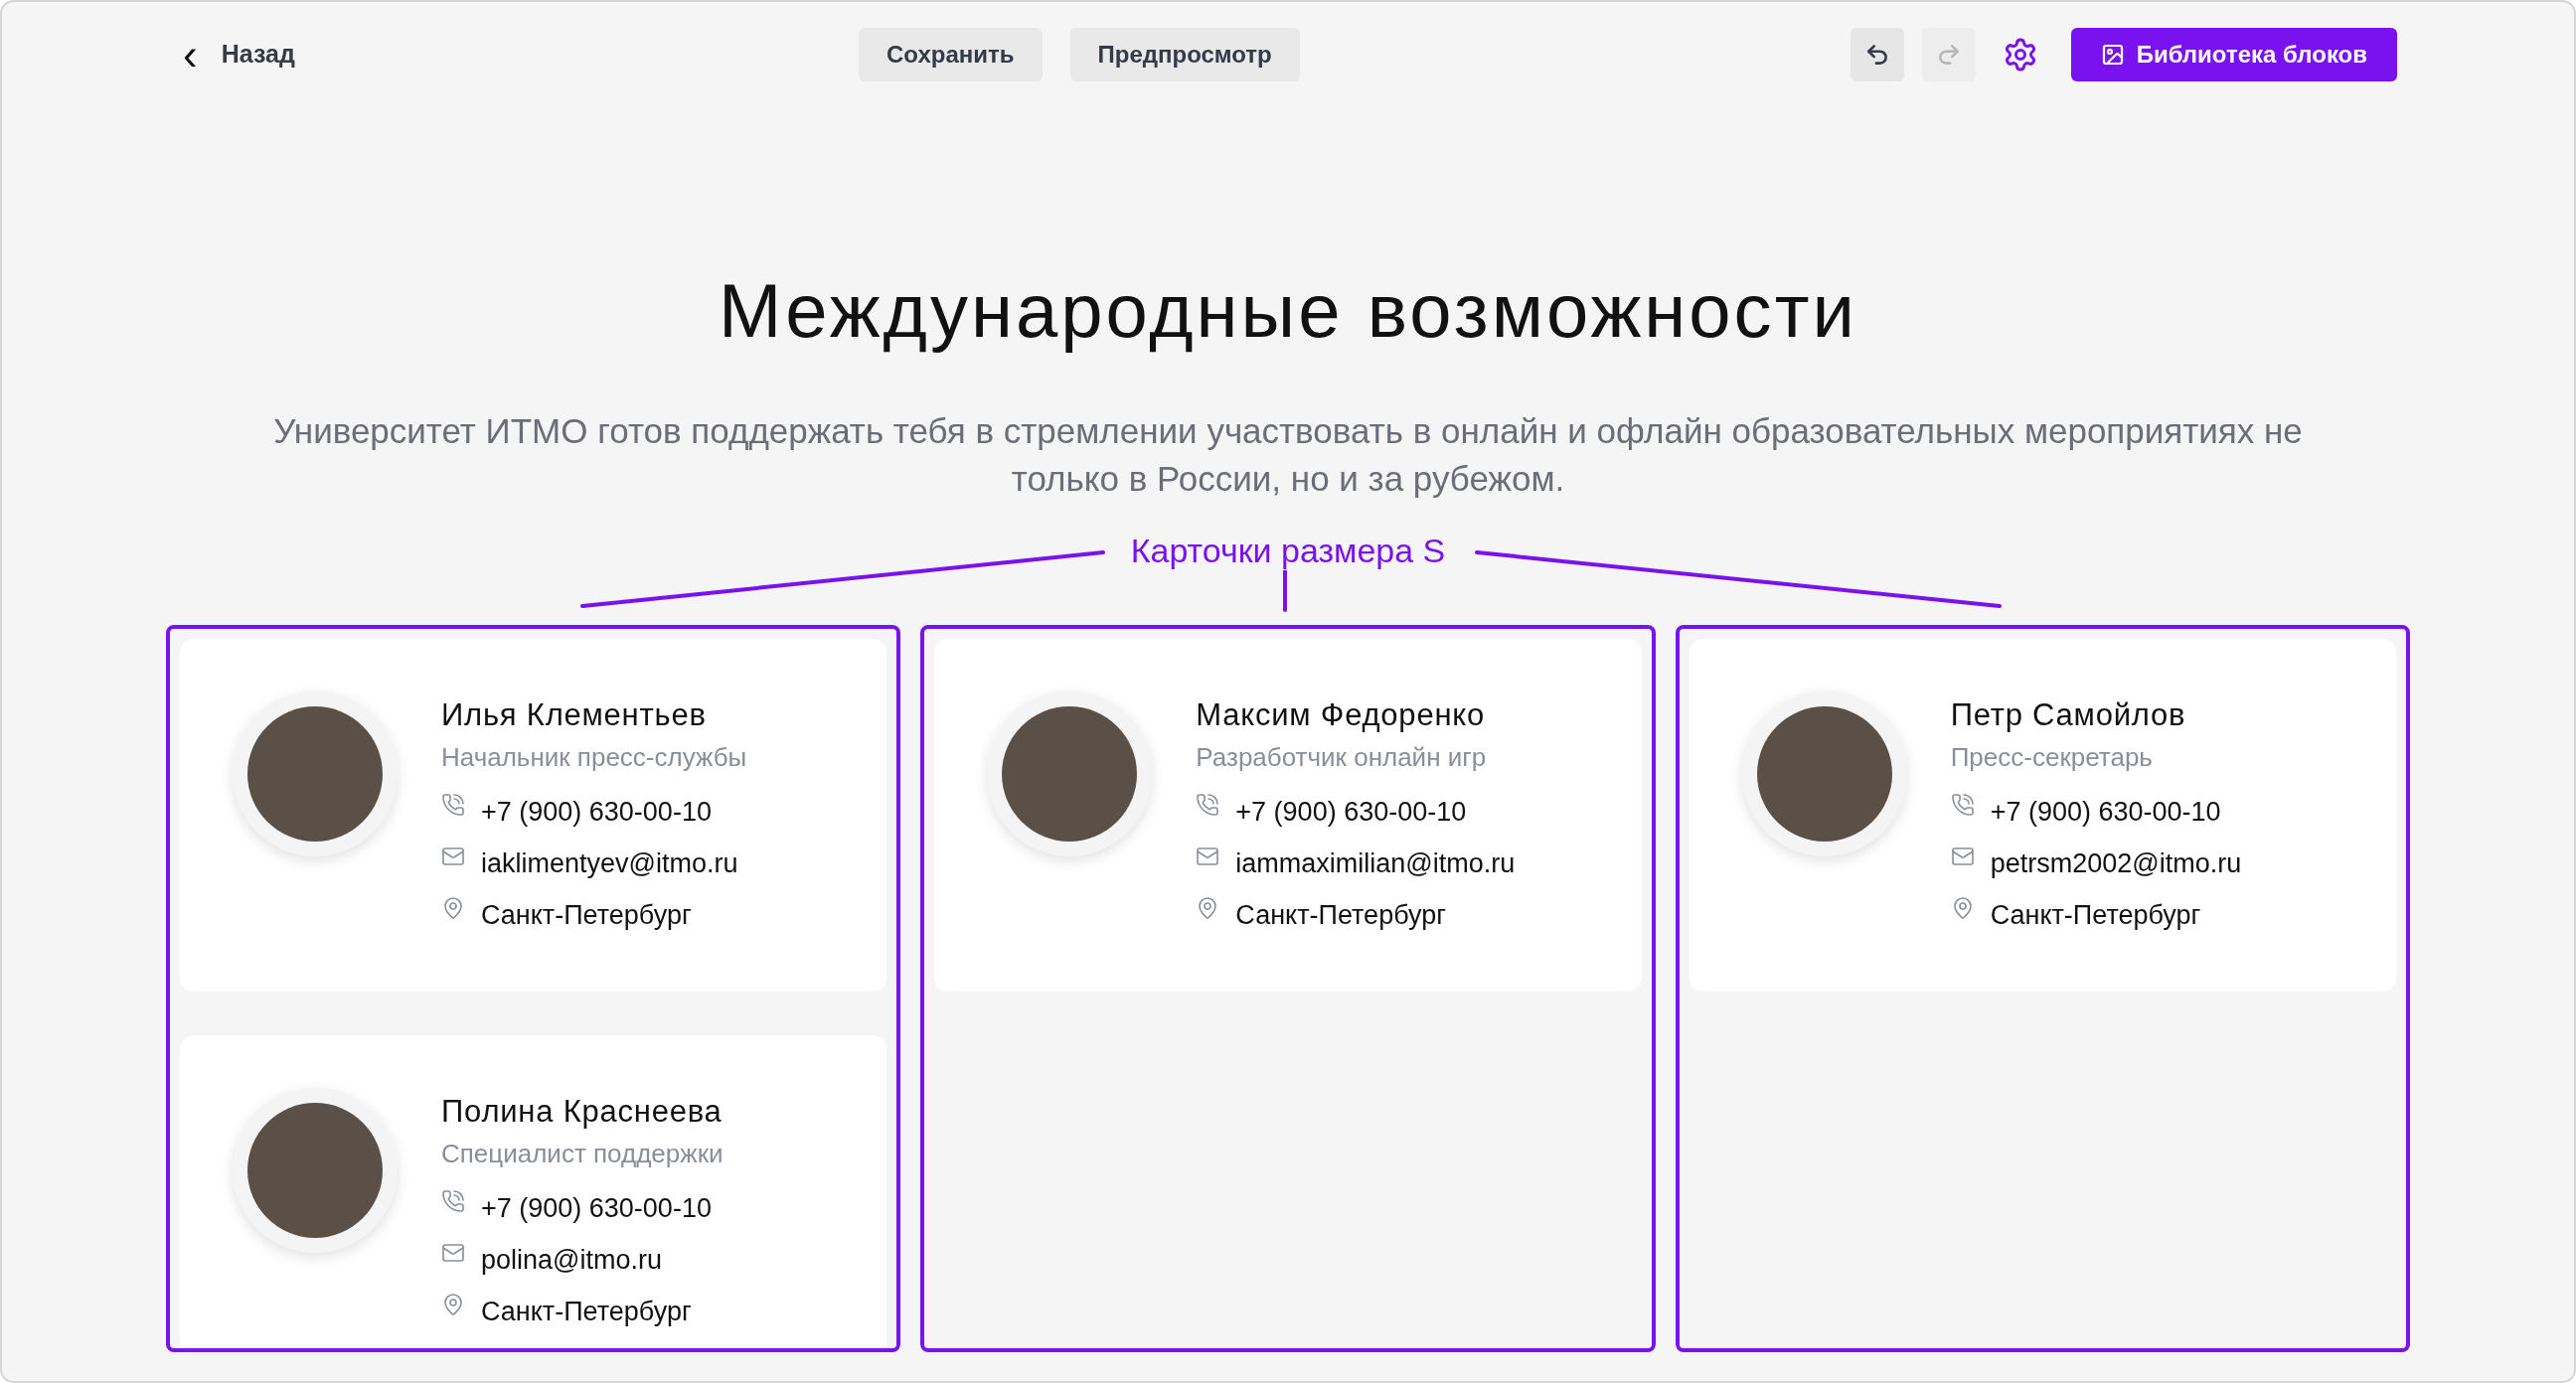 The height and width of the screenshot is (1383, 2576). Describe the element at coordinates (1375, 864) in the screenshot. I see `contact-text: iammaximilian@itmo.ru` at that location.